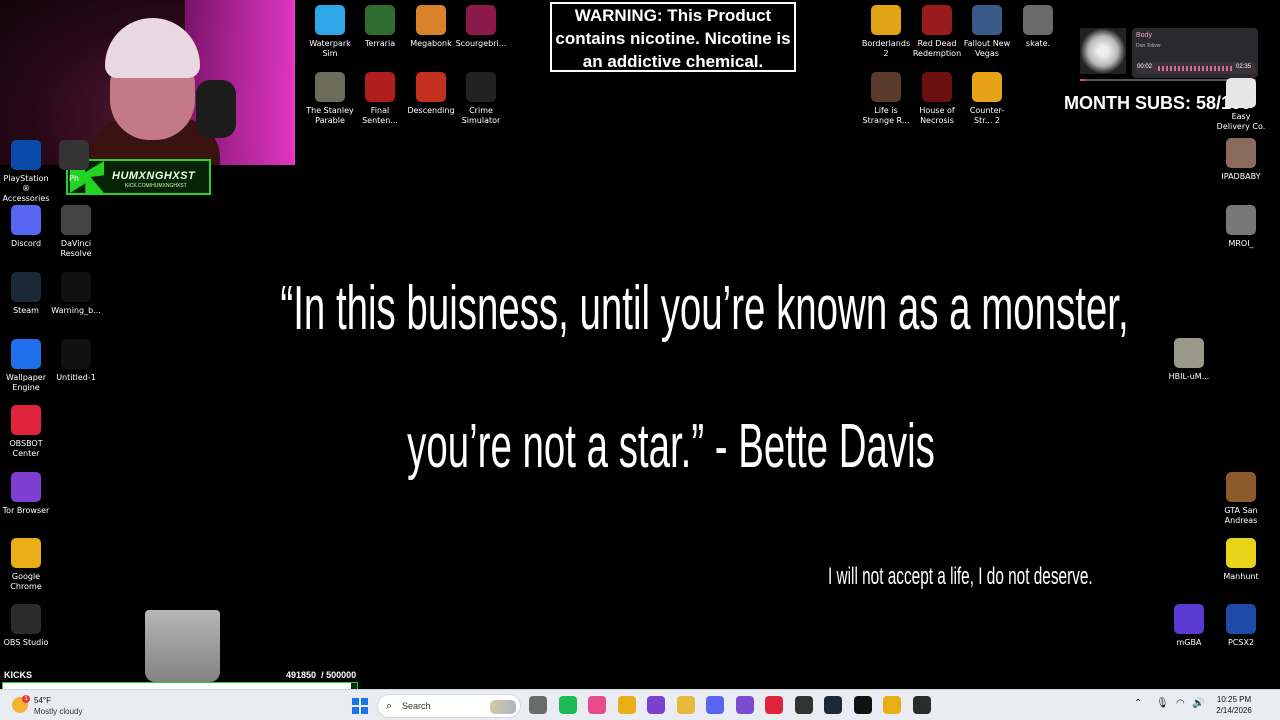 Image resolution: width=1280 pixels, height=720 pixels. Describe the element at coordinates (216, 109) in the screenshot. I see `webcam-microphone` at that location.